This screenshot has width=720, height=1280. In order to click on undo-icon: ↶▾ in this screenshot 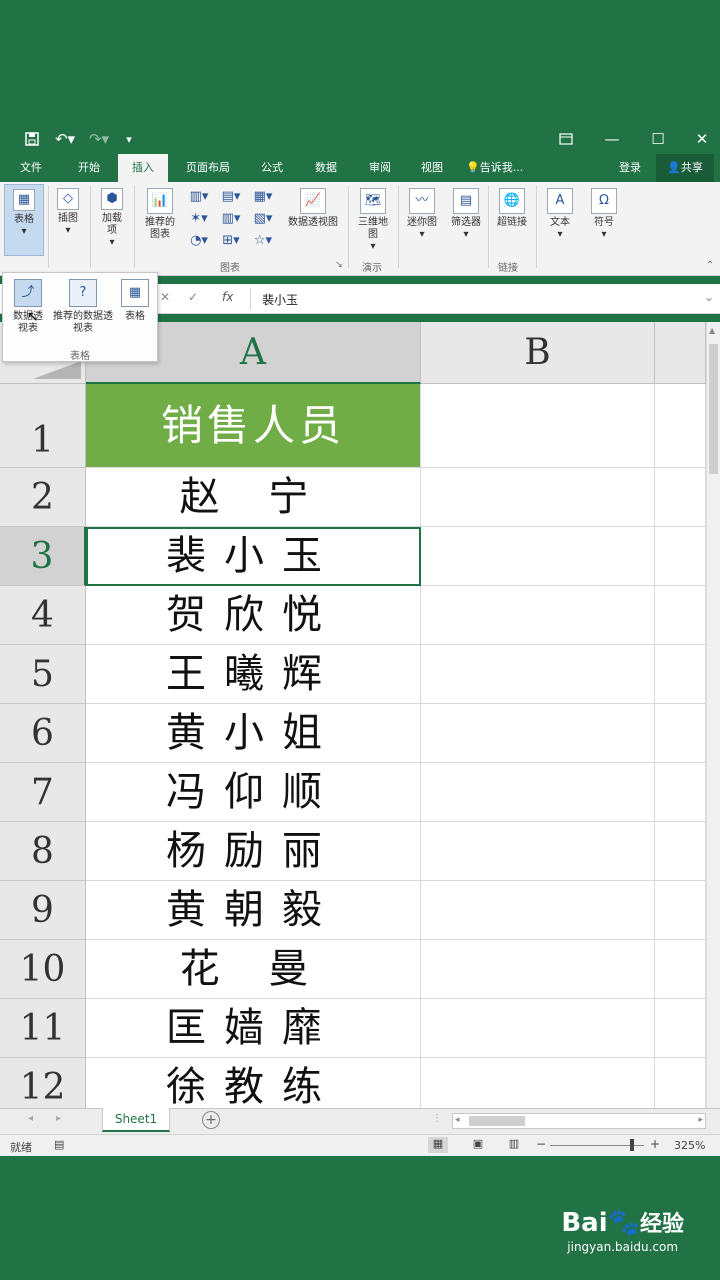, I will do `click(65, 139)`.